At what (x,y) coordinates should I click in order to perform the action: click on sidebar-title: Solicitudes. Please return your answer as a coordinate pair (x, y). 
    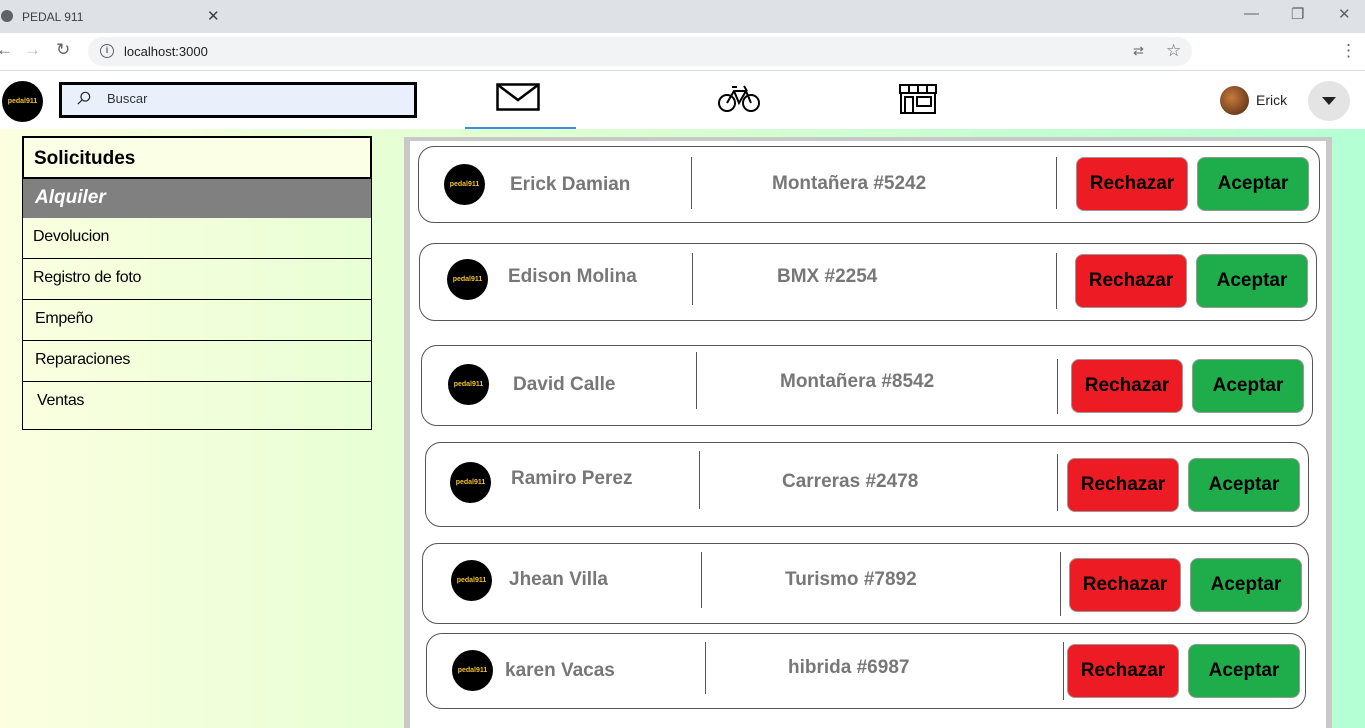
    Looking at the image, I should click on (197, 157).